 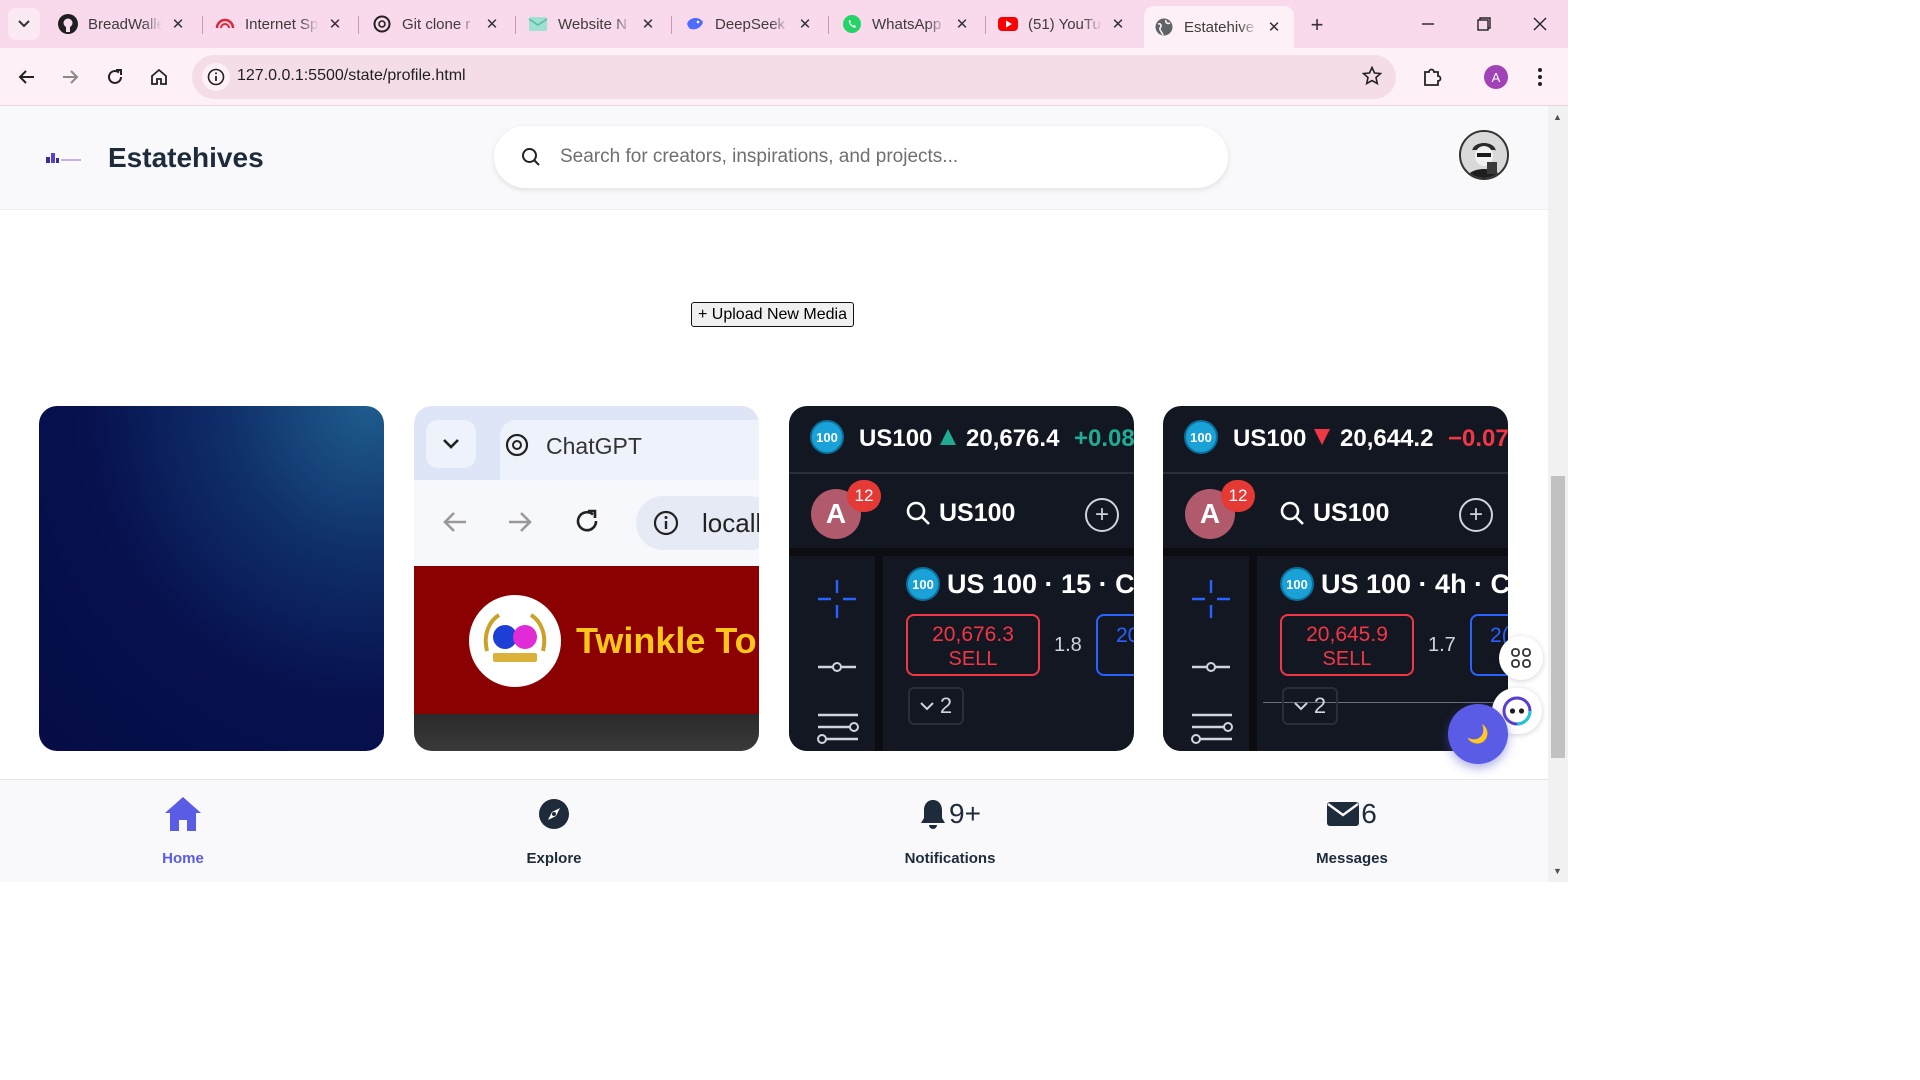 I want to click on media-card-2: ChatGPT locall Twinkle To, so click(x=586, y=578).